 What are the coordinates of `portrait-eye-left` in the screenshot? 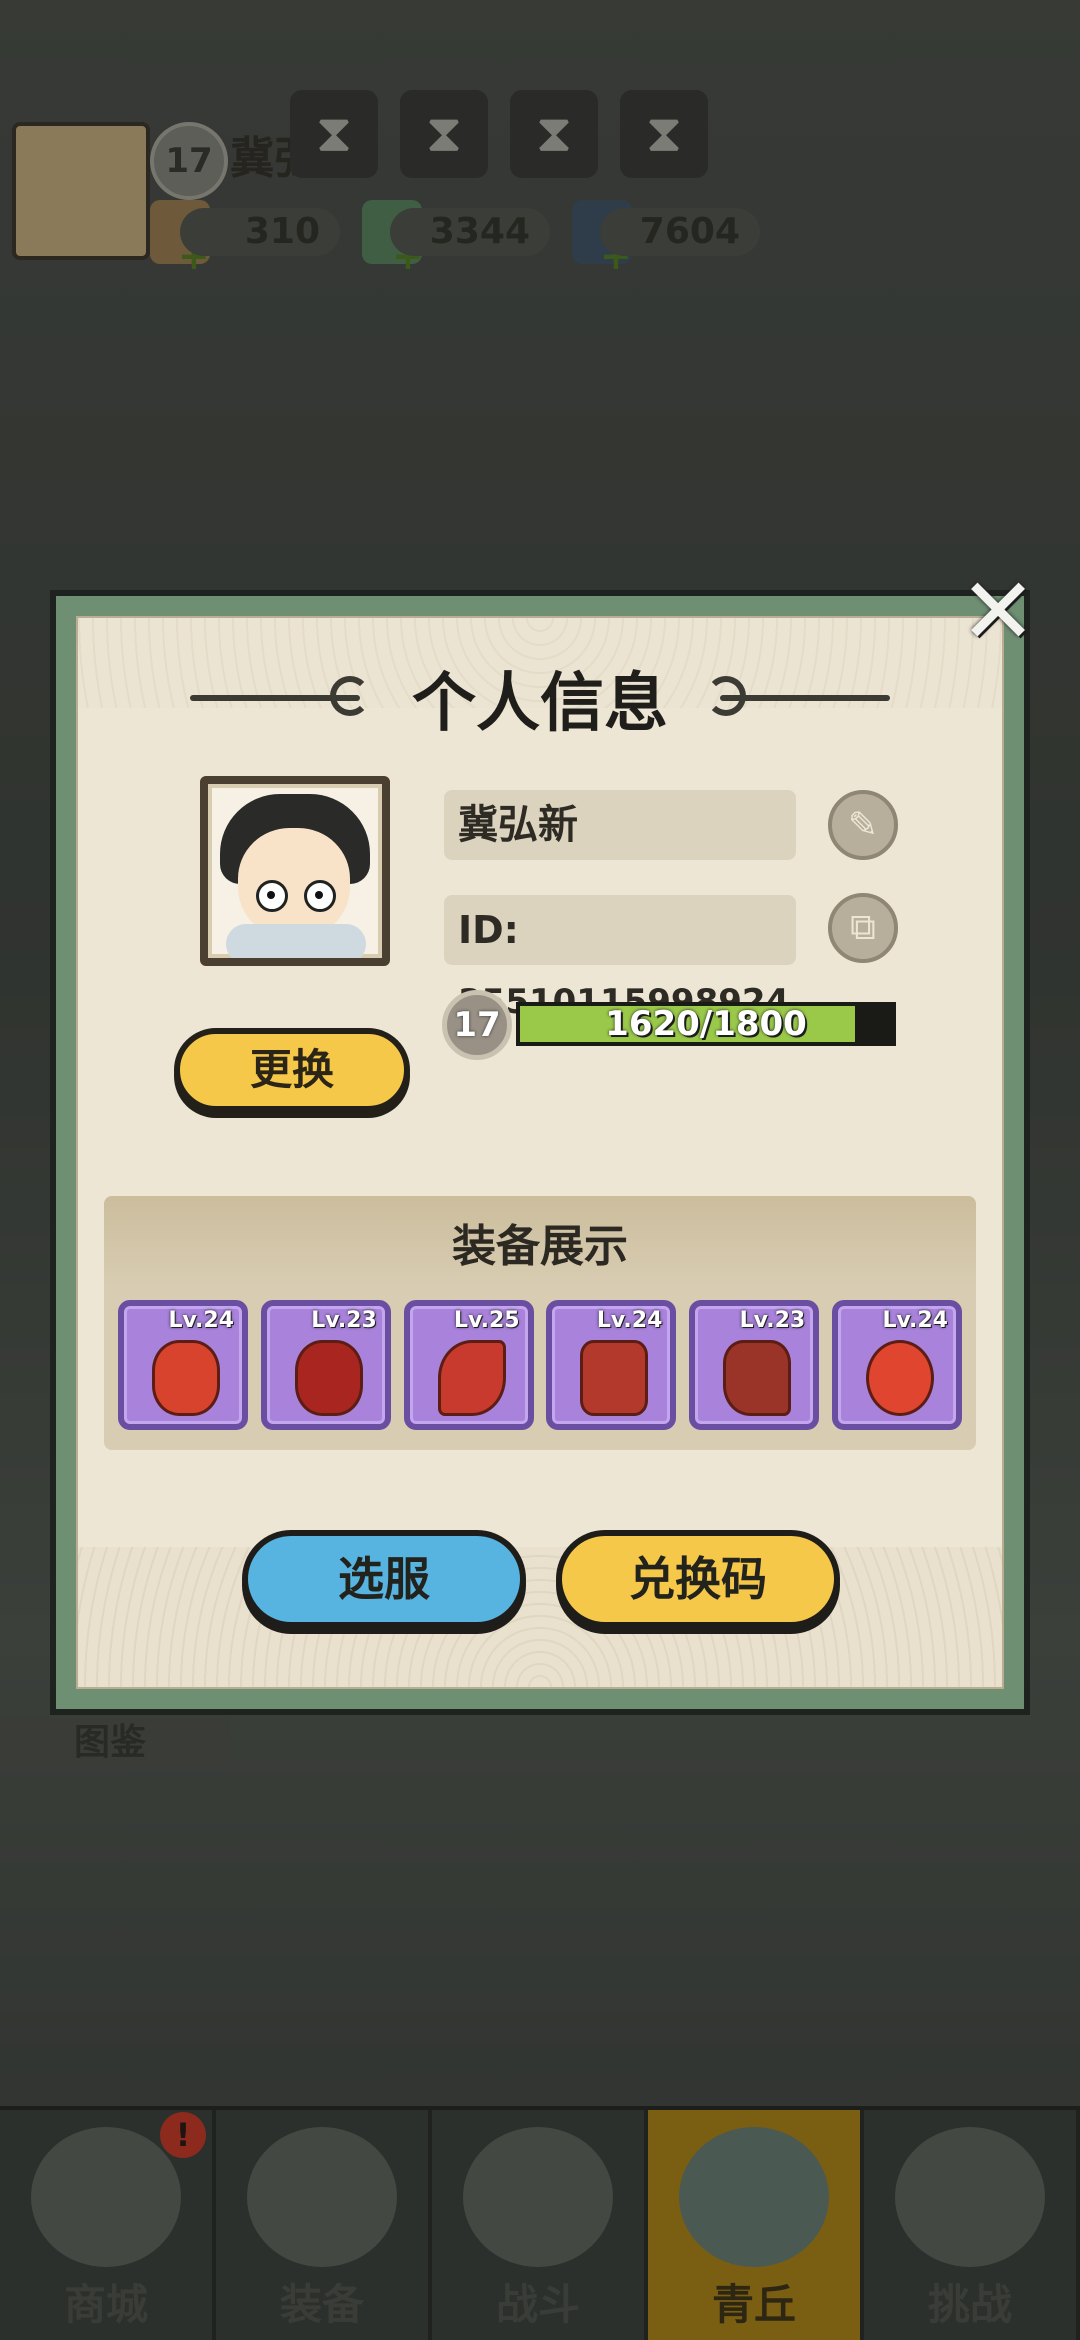 It's located at (272, 896).